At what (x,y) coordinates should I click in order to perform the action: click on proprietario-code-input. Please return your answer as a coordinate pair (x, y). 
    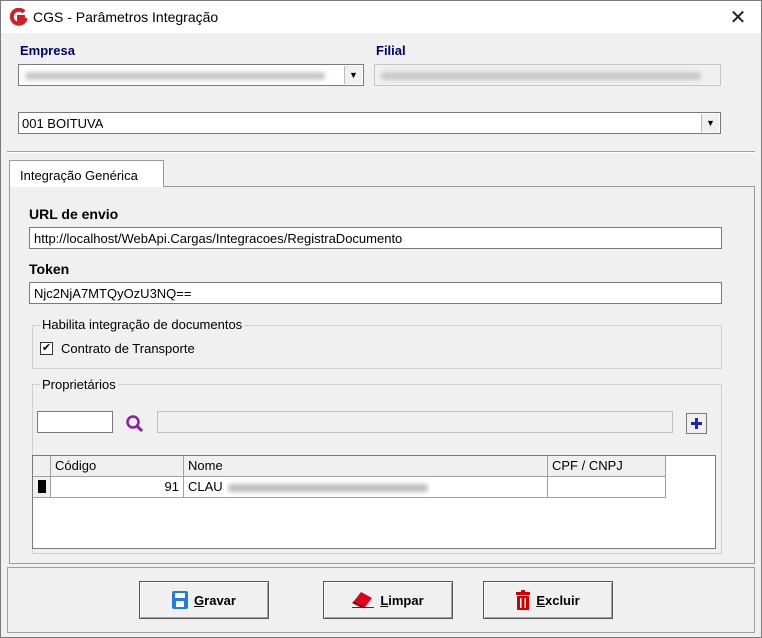
    Looking at the image, I should click on (75, 422).